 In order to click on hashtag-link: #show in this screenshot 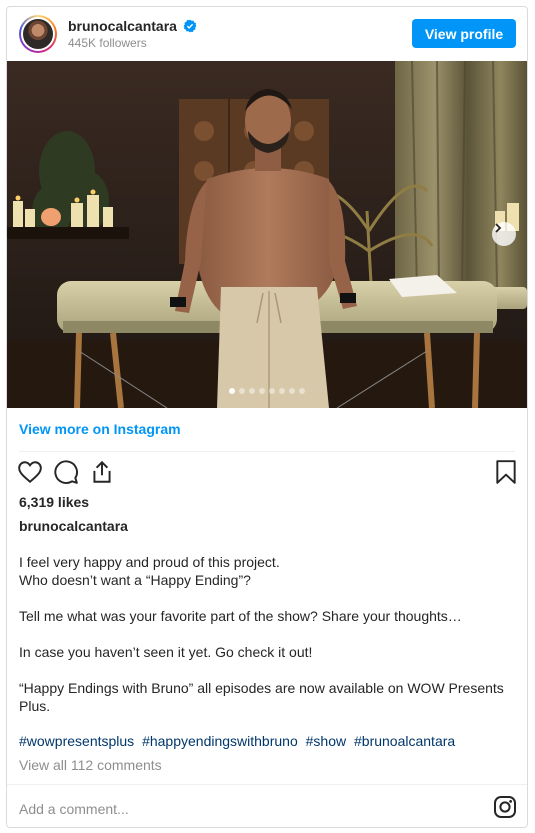, I will do `click(326, 741)`.